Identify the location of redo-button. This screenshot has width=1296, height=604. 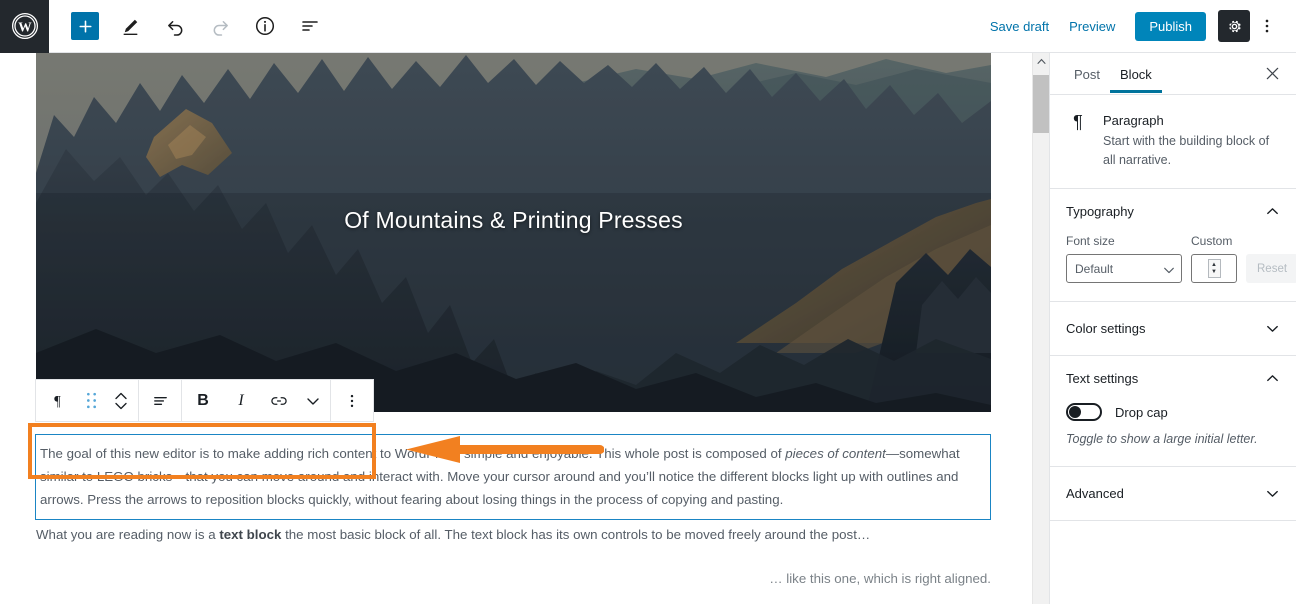
(220, 26).